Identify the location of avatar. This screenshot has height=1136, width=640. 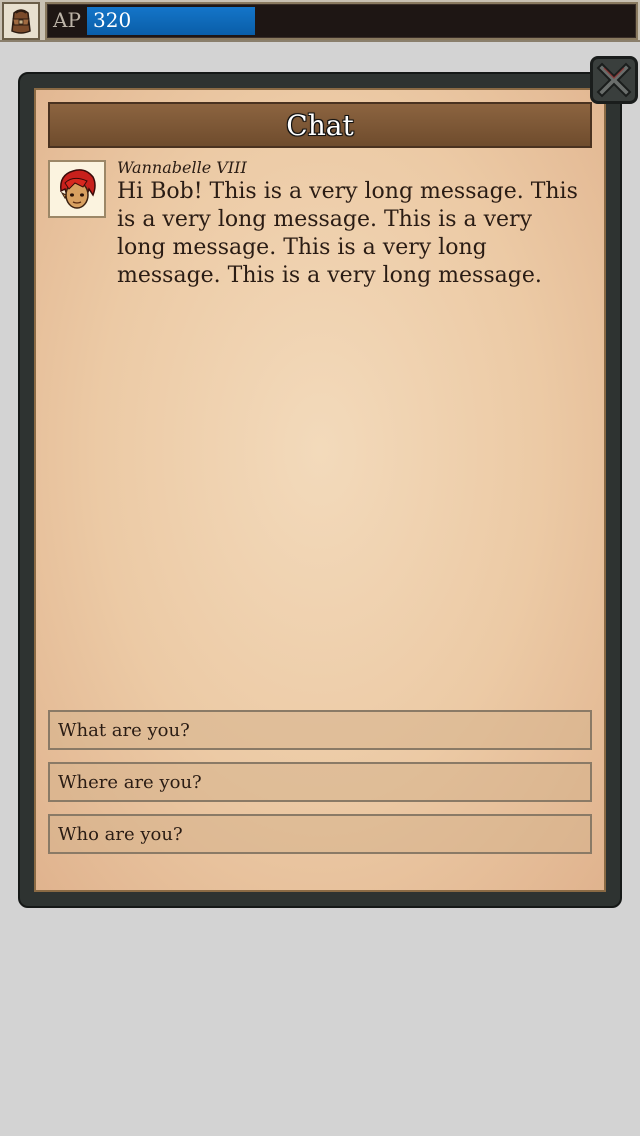
(77, 189).